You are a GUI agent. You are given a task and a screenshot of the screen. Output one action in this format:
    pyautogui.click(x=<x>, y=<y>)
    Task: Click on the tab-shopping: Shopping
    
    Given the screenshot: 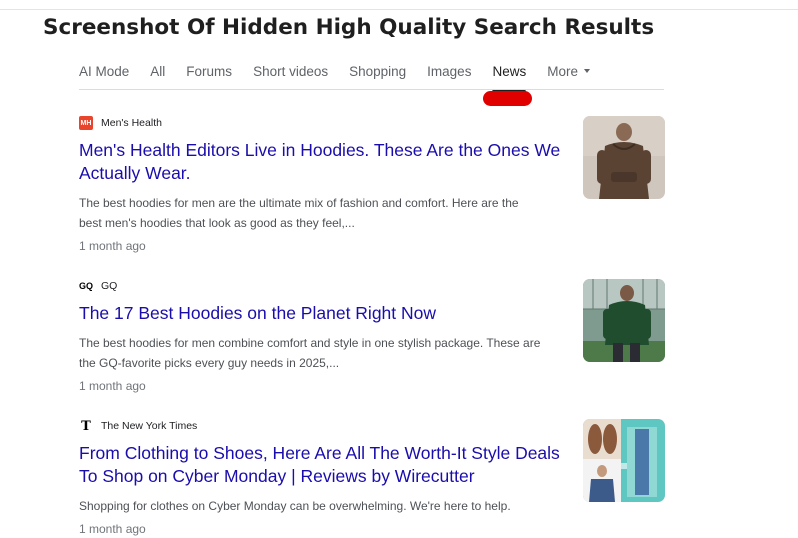 What is the action you would take?
    pyautogui.click(x=377, y=71)
    